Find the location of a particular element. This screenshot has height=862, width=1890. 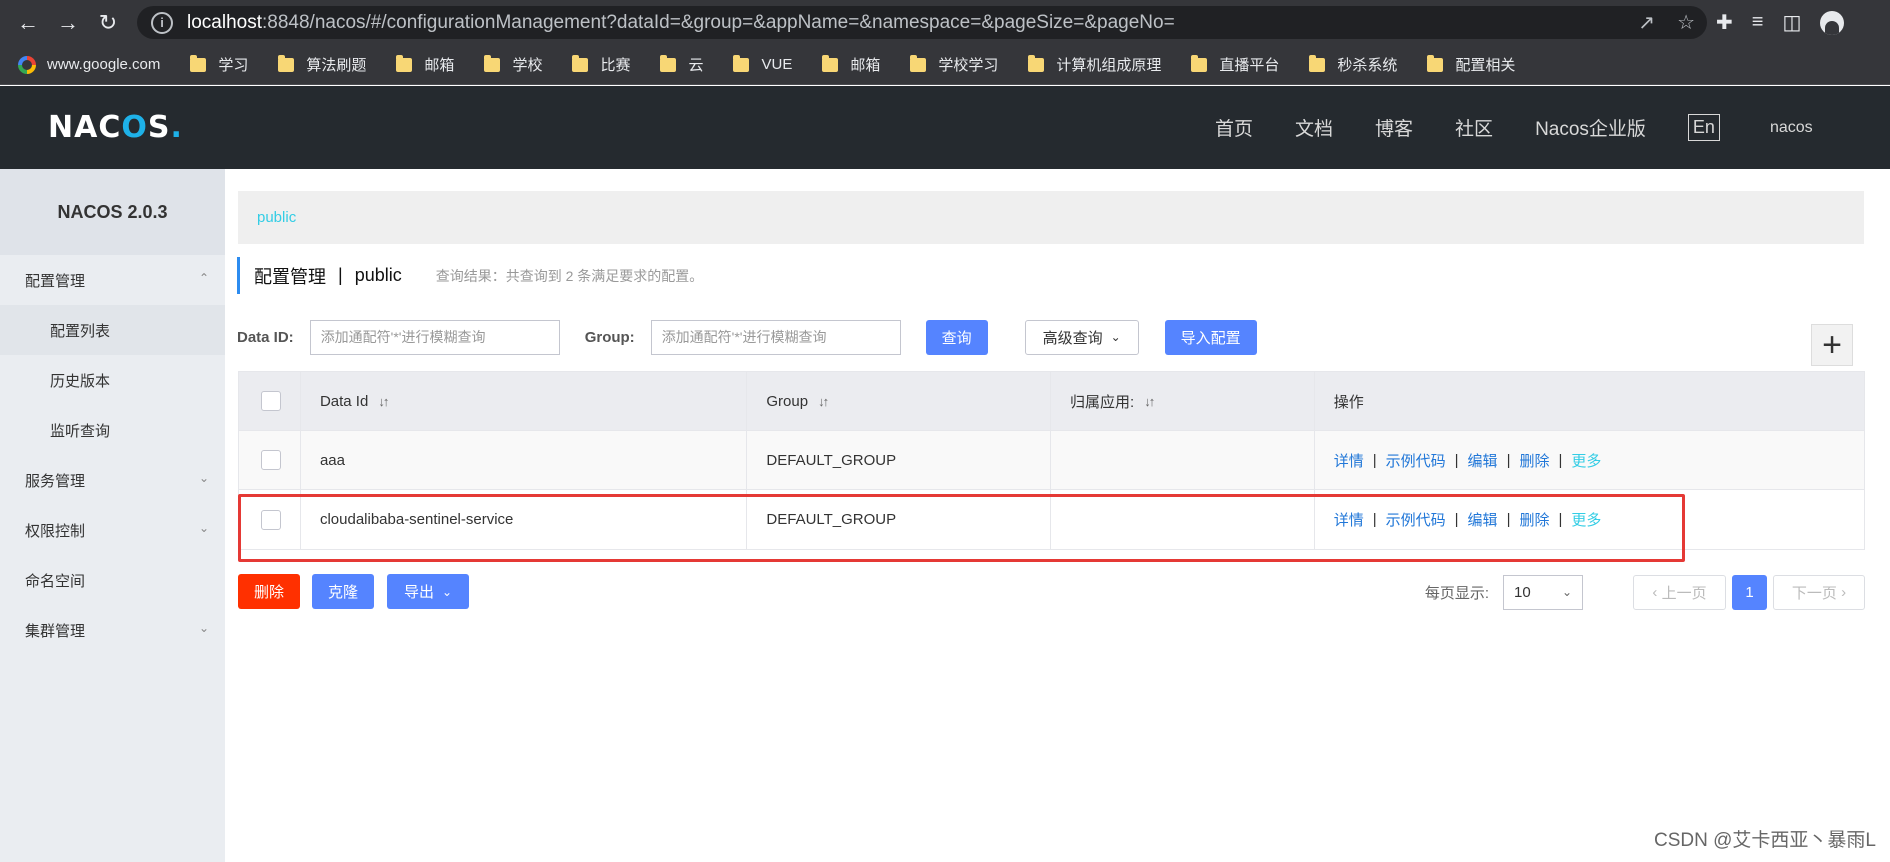

reading-list-icon: ≡ is located at coordinates (1758, 22).